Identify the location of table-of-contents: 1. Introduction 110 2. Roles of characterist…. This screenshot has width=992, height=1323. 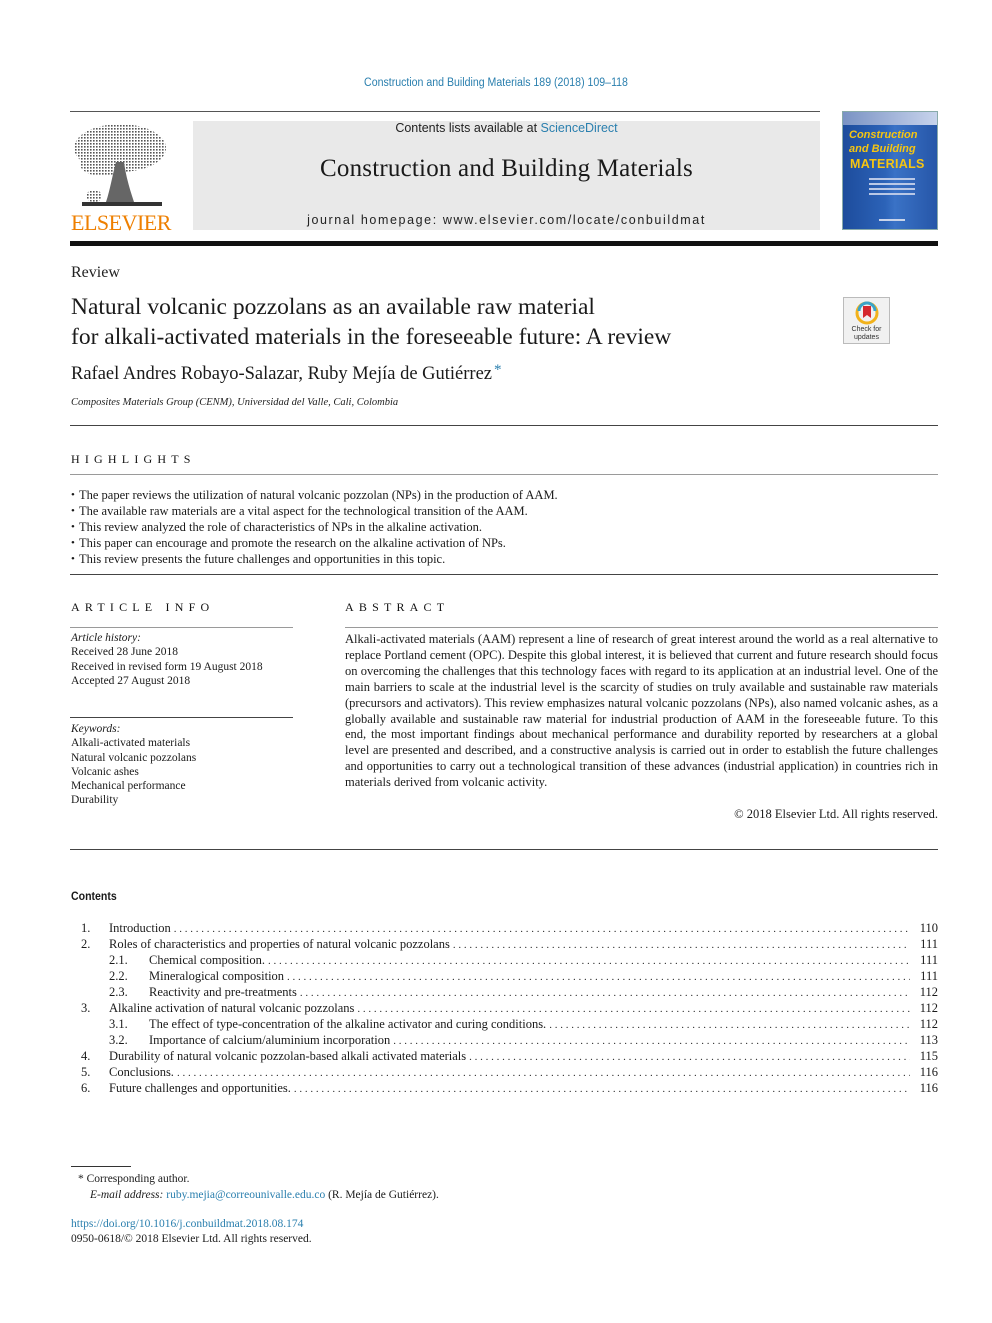
(504, 1008).